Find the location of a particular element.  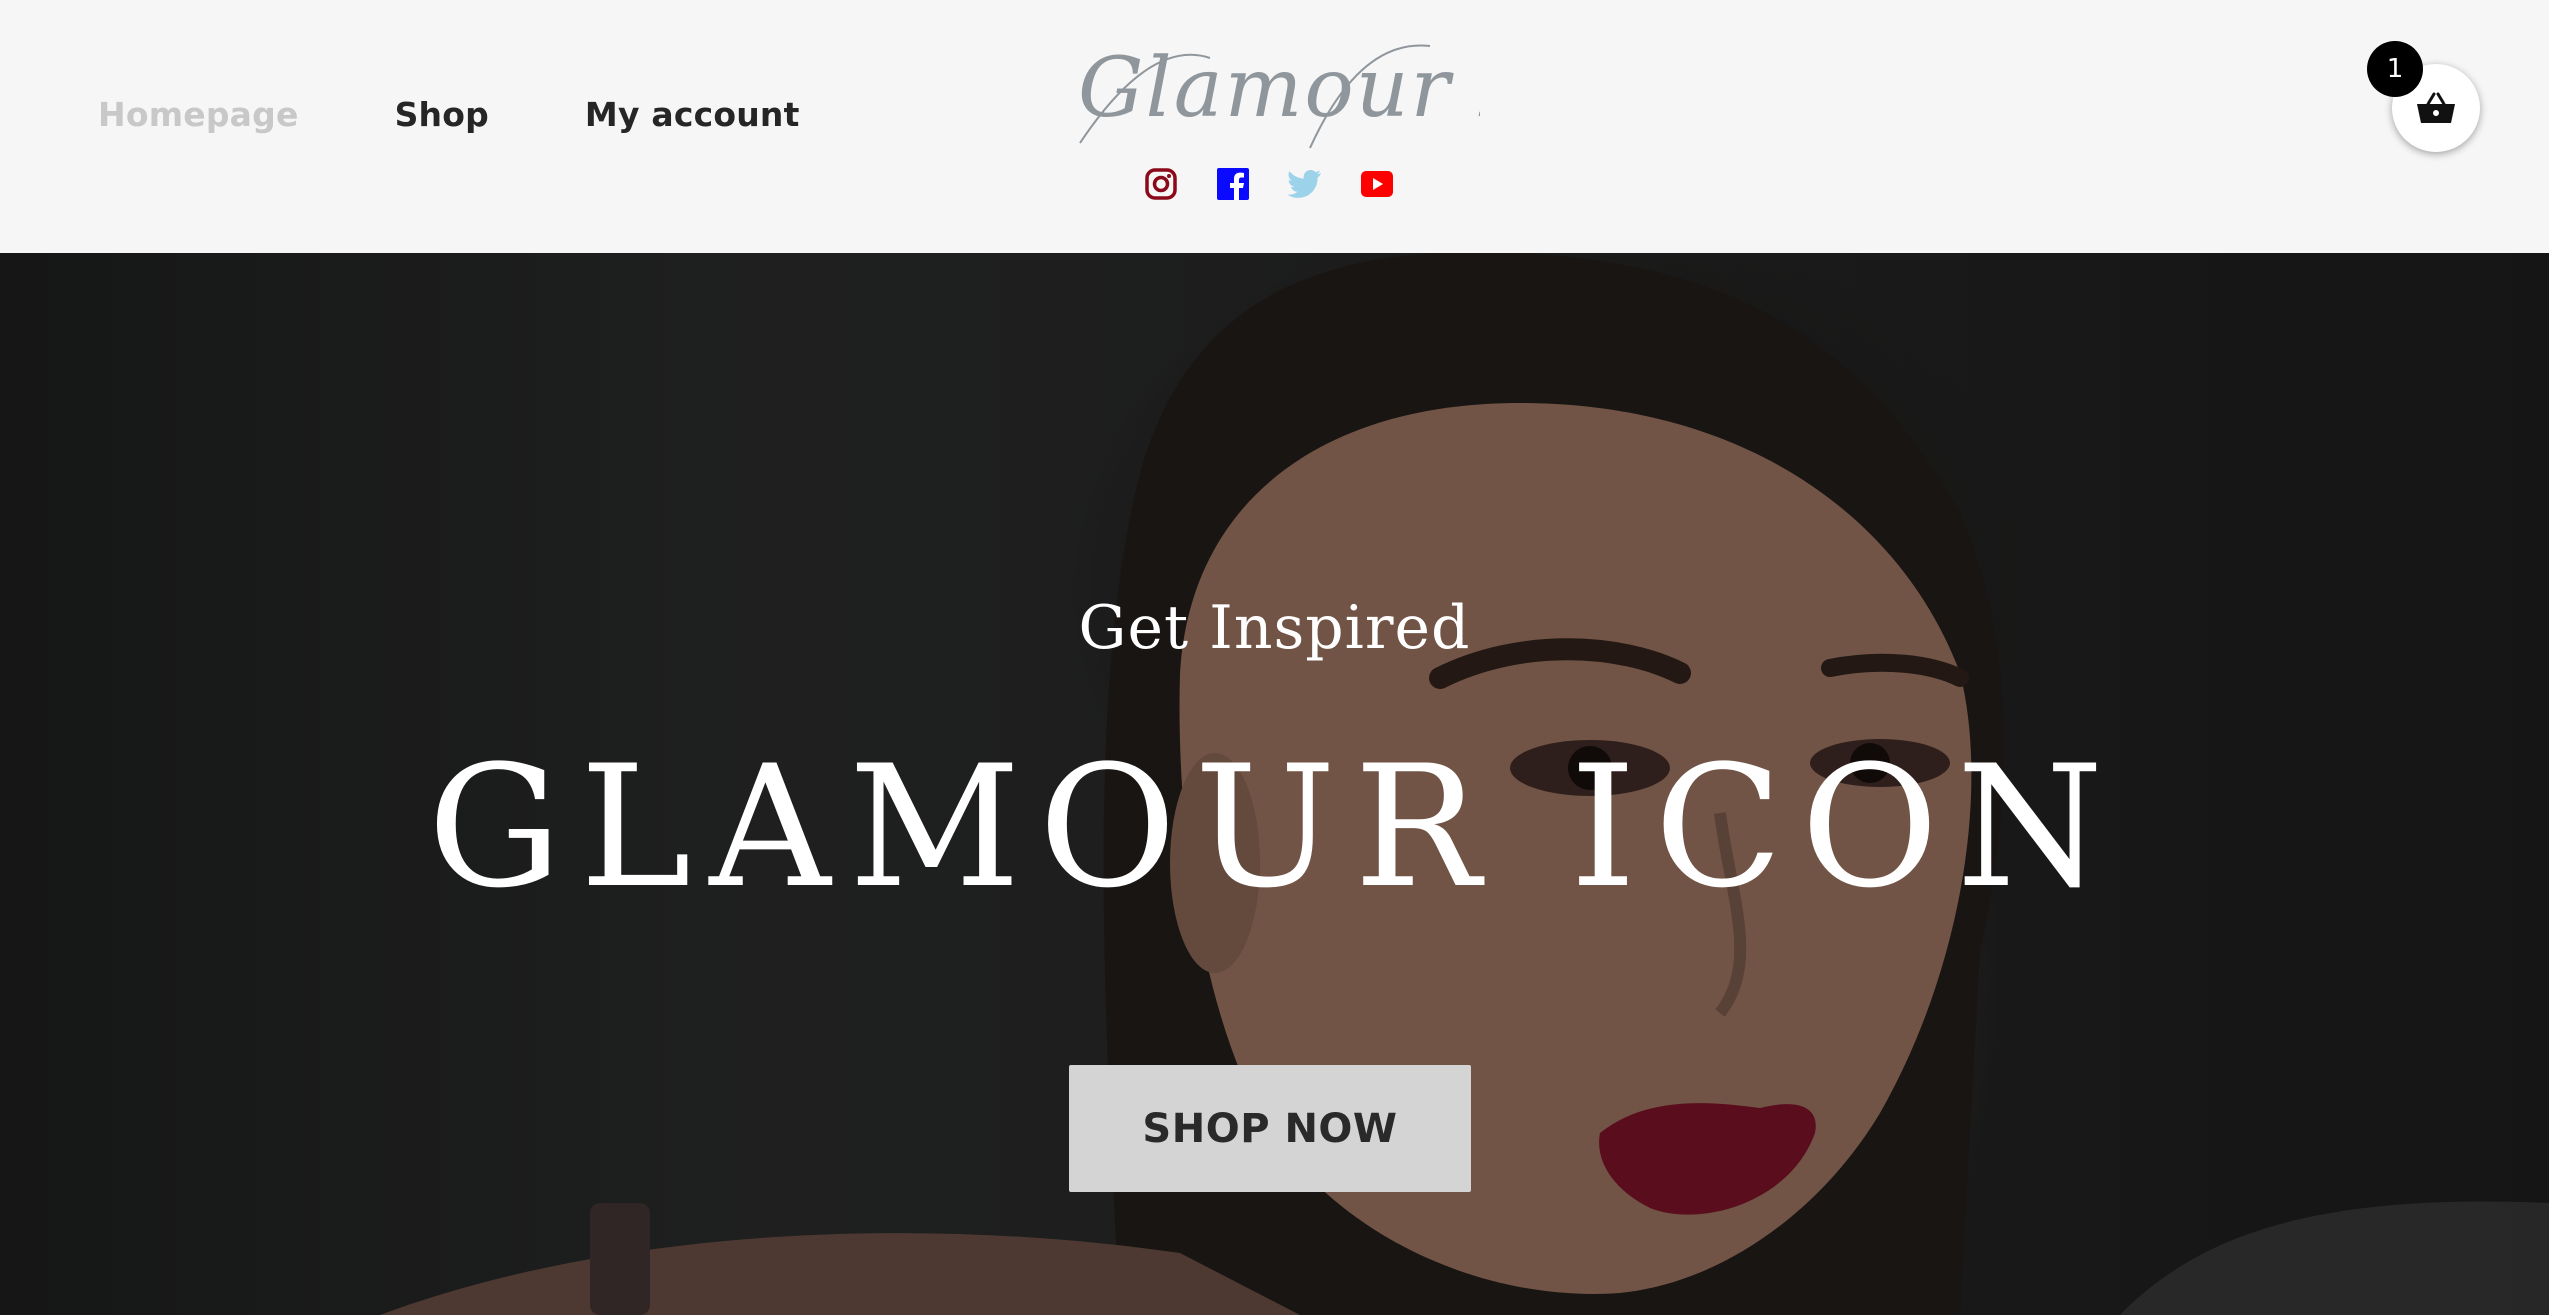

hero-subtitle: Get Inspired is located at coordinates (1274, 628).